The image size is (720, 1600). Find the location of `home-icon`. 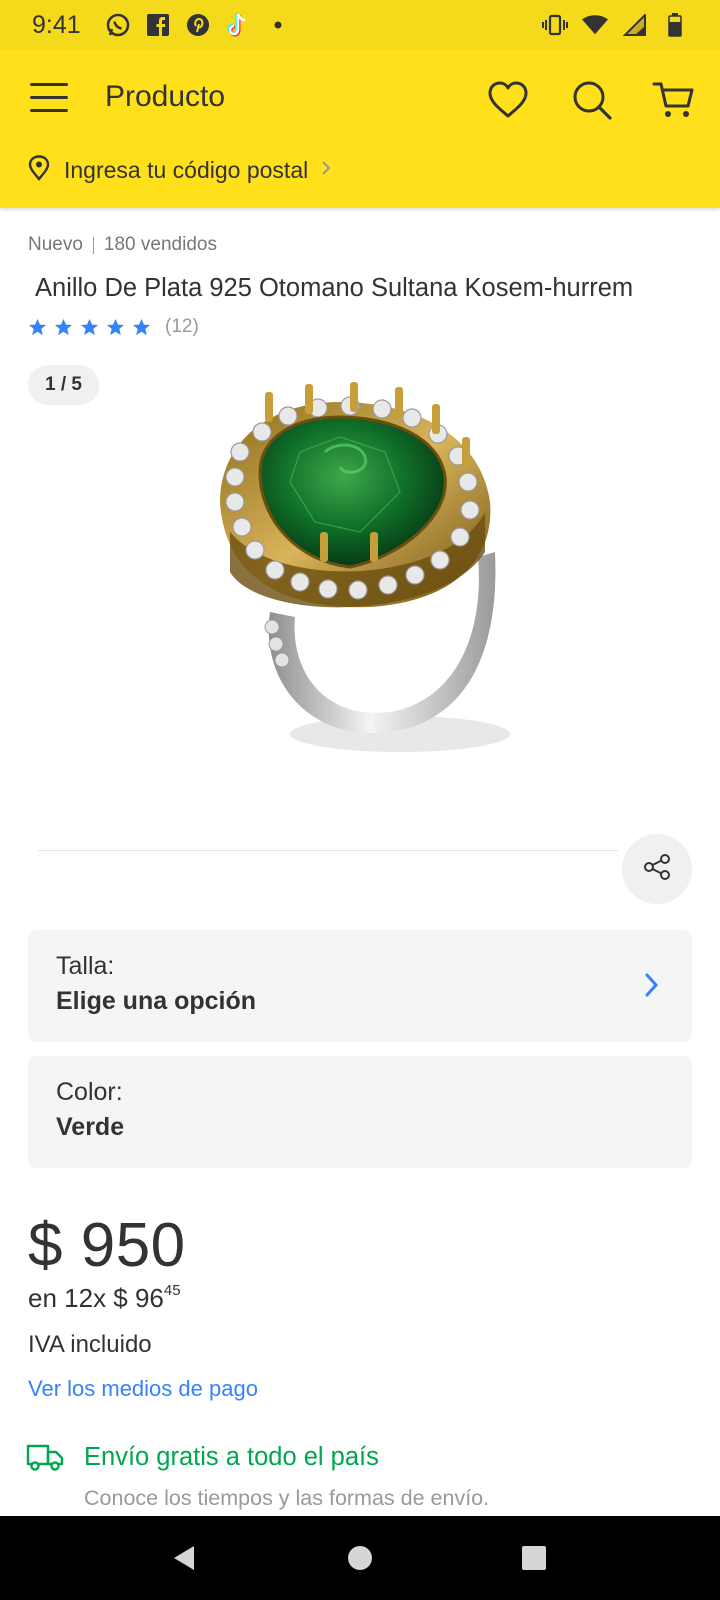

home-icon is located at coordinates (360, 1558).